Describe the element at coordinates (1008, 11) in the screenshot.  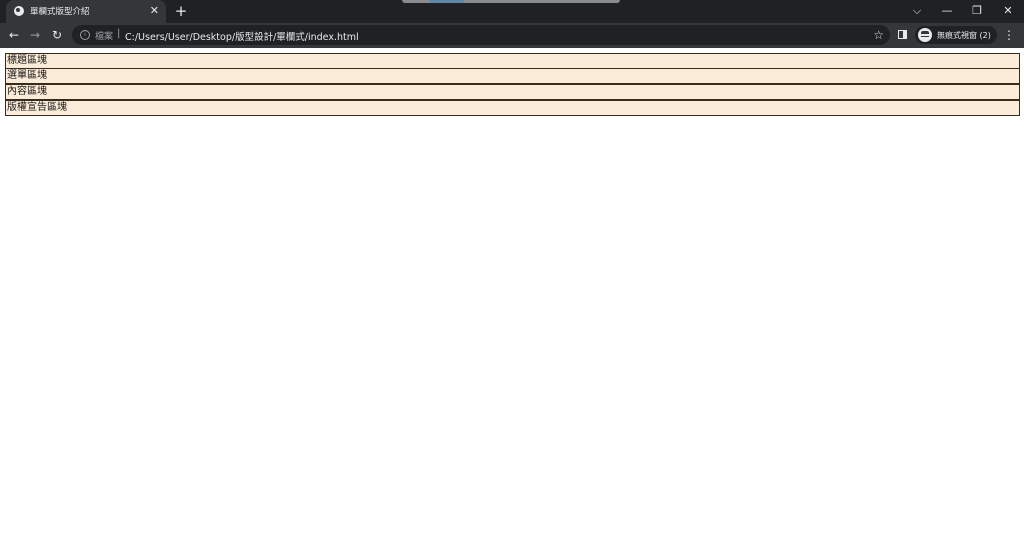
I see `close-window-button: ✕` at that location.